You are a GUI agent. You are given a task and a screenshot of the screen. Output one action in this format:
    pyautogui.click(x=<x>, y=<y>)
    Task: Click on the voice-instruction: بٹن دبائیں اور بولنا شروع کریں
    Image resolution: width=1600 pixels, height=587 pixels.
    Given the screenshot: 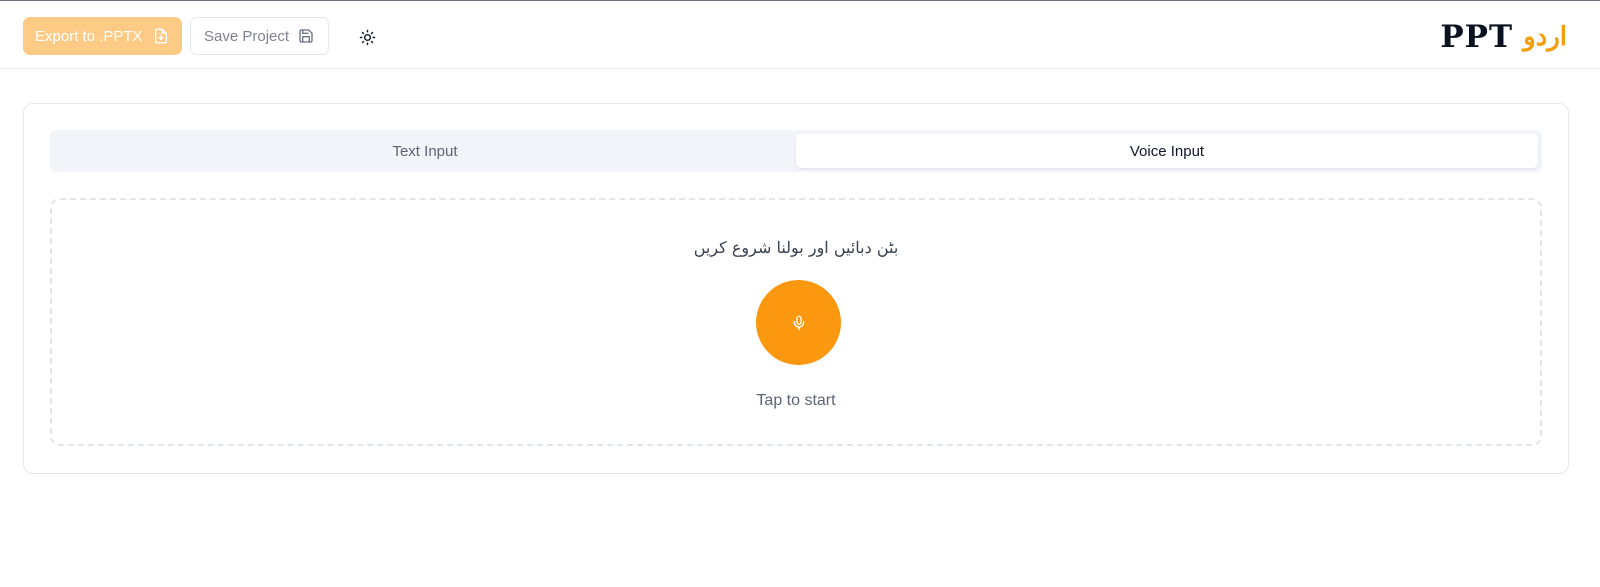 What is the action you would take?
    pyautogui.click(x=796, y=247)
    